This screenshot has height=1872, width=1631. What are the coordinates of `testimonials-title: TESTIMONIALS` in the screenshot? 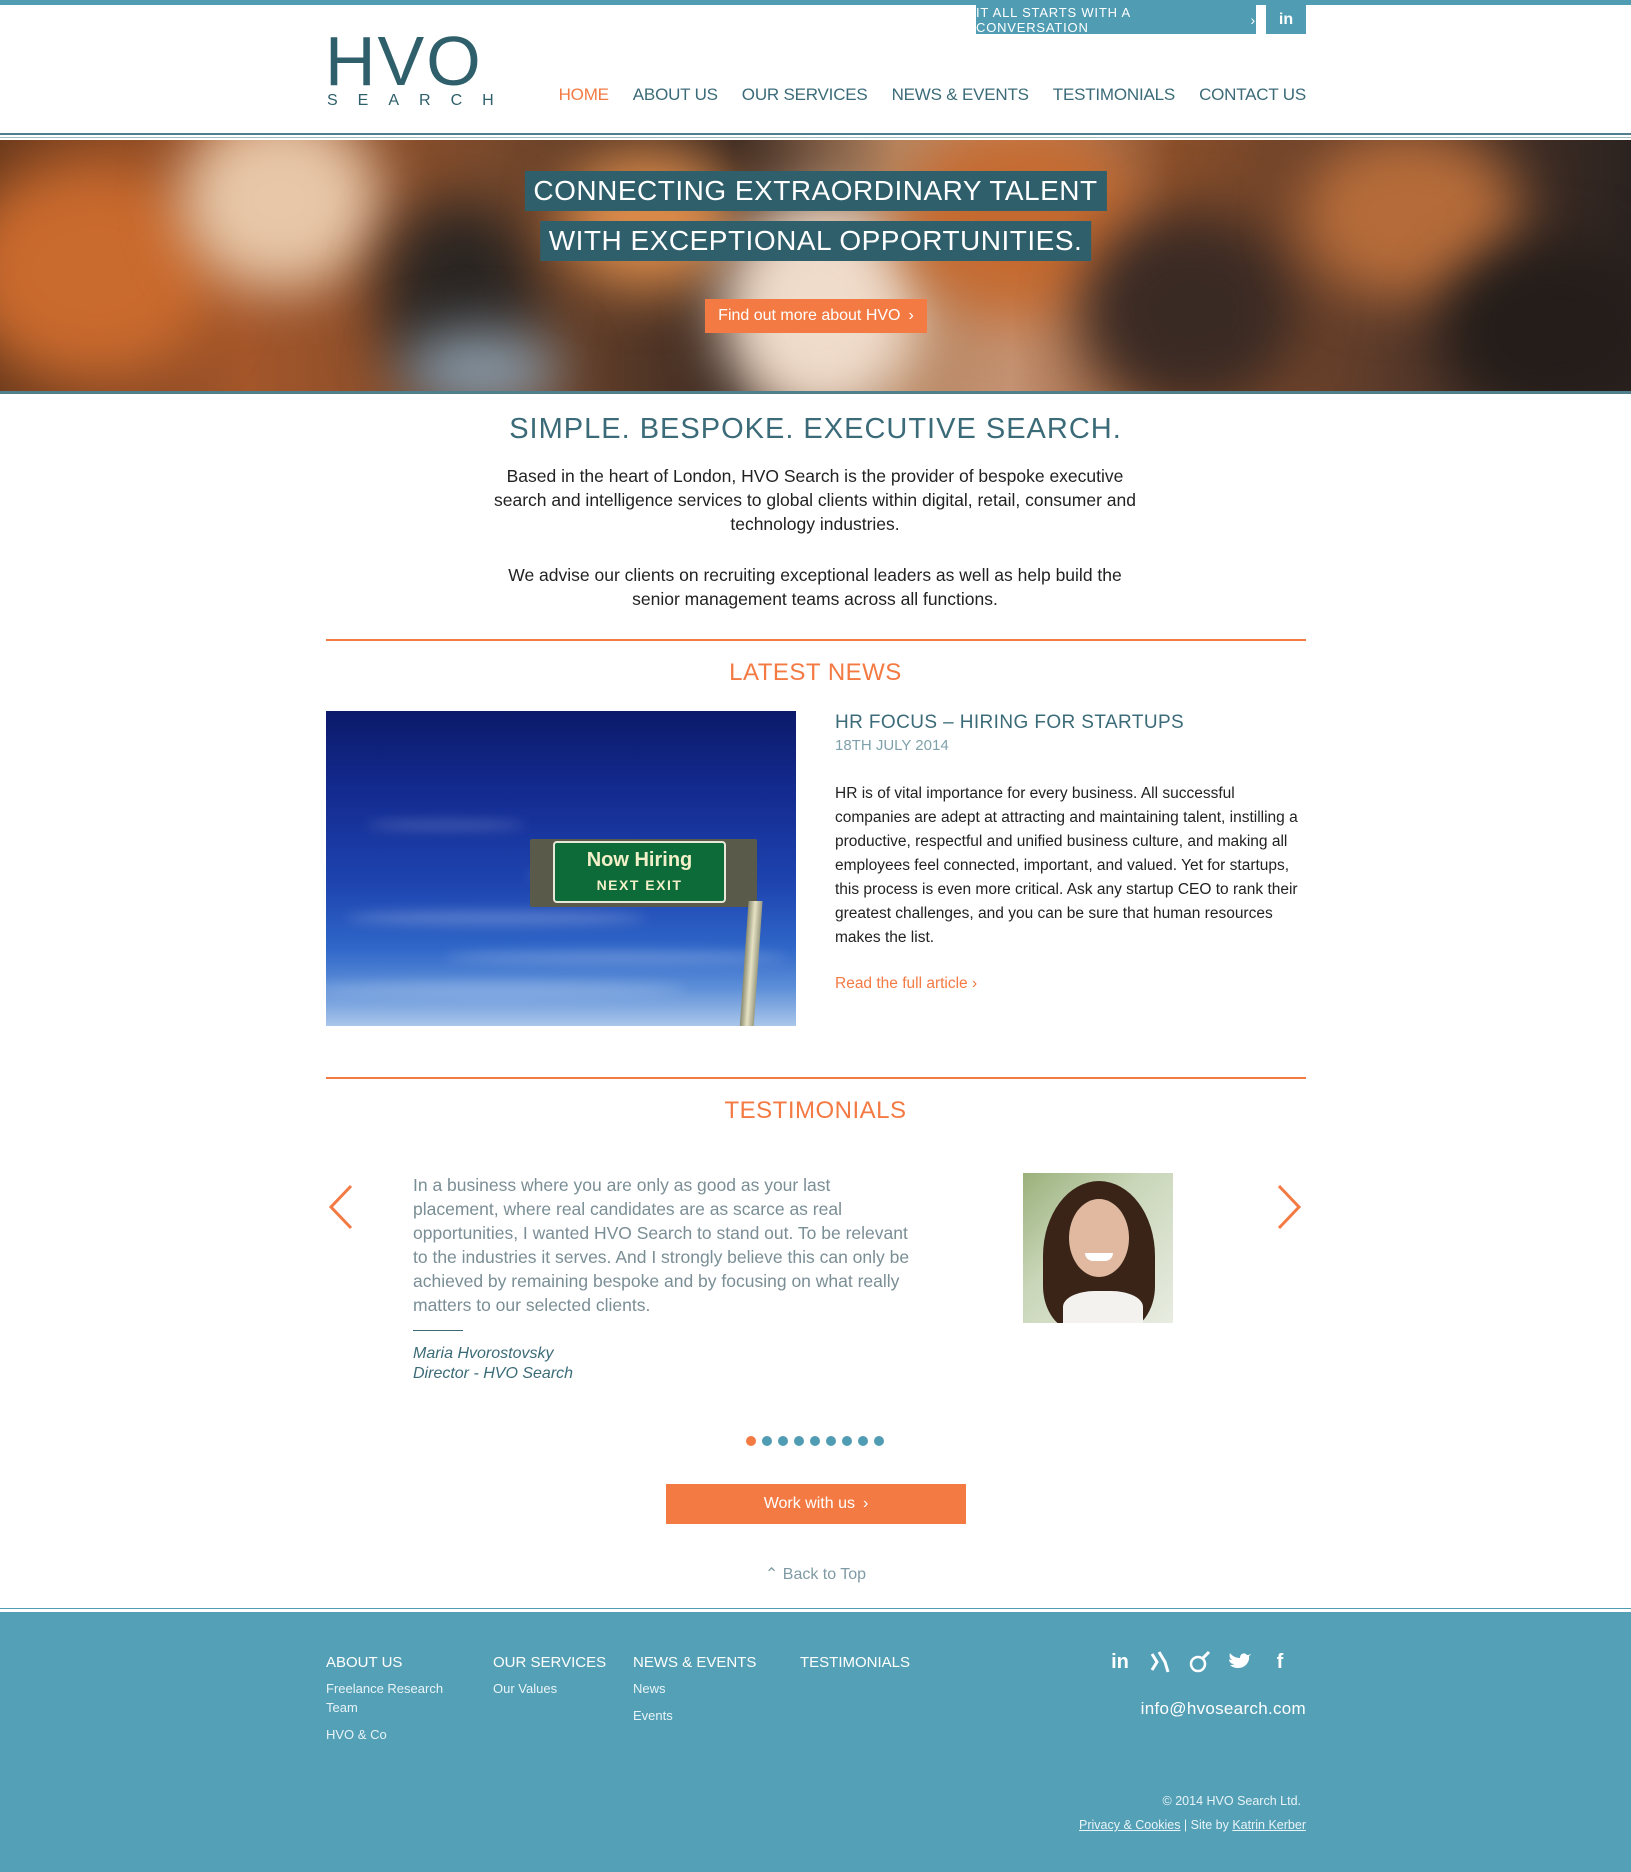 It's located at (815, 1110).